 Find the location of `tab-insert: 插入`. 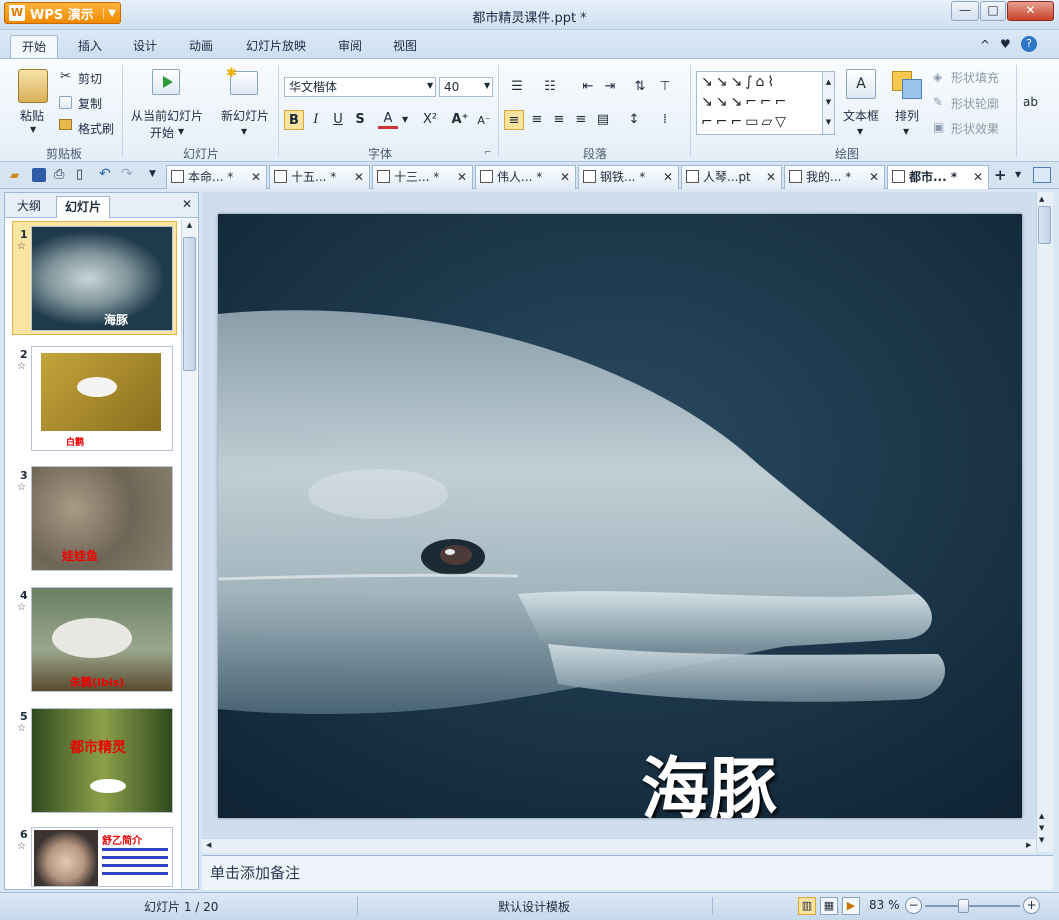

tab-insert: 插入 is located at coordinates (90, 46).